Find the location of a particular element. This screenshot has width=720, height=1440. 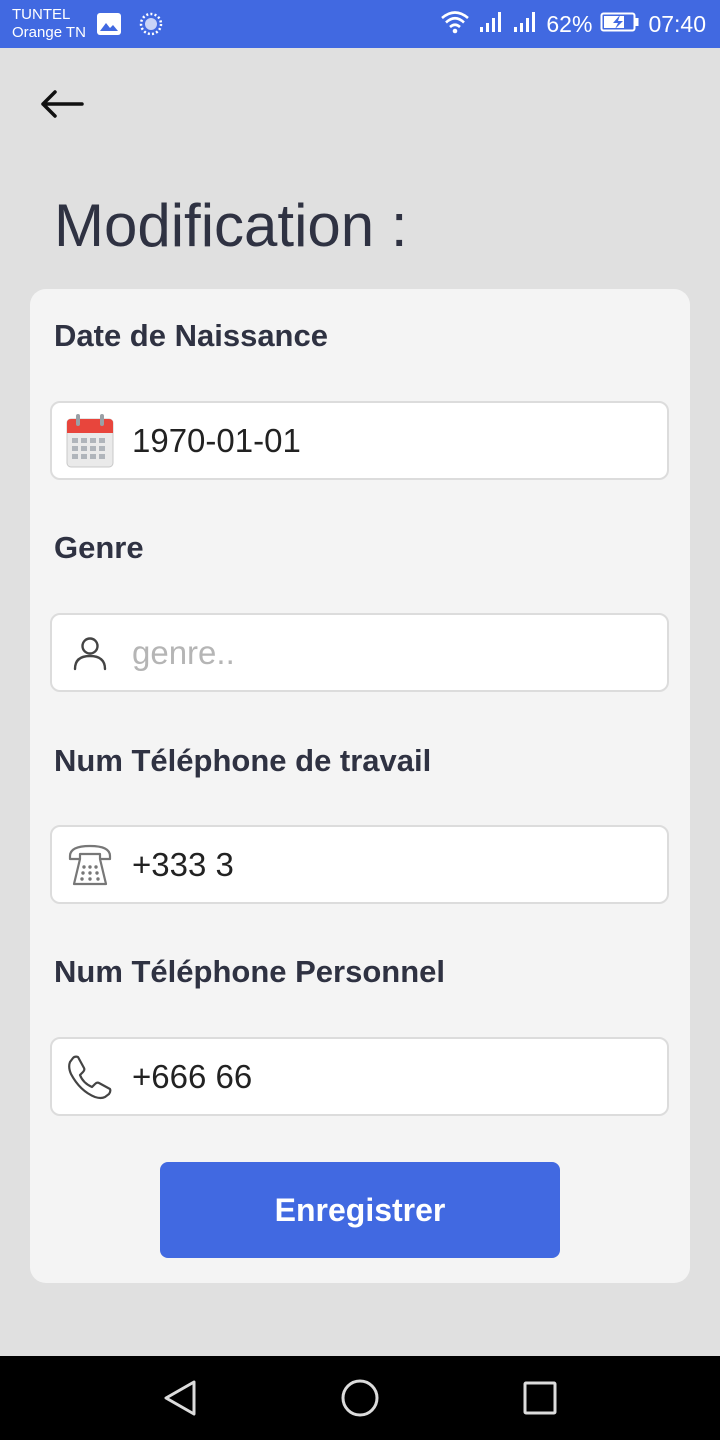

status-icons: 62% 07:40 is located at coordinates (569, 24).